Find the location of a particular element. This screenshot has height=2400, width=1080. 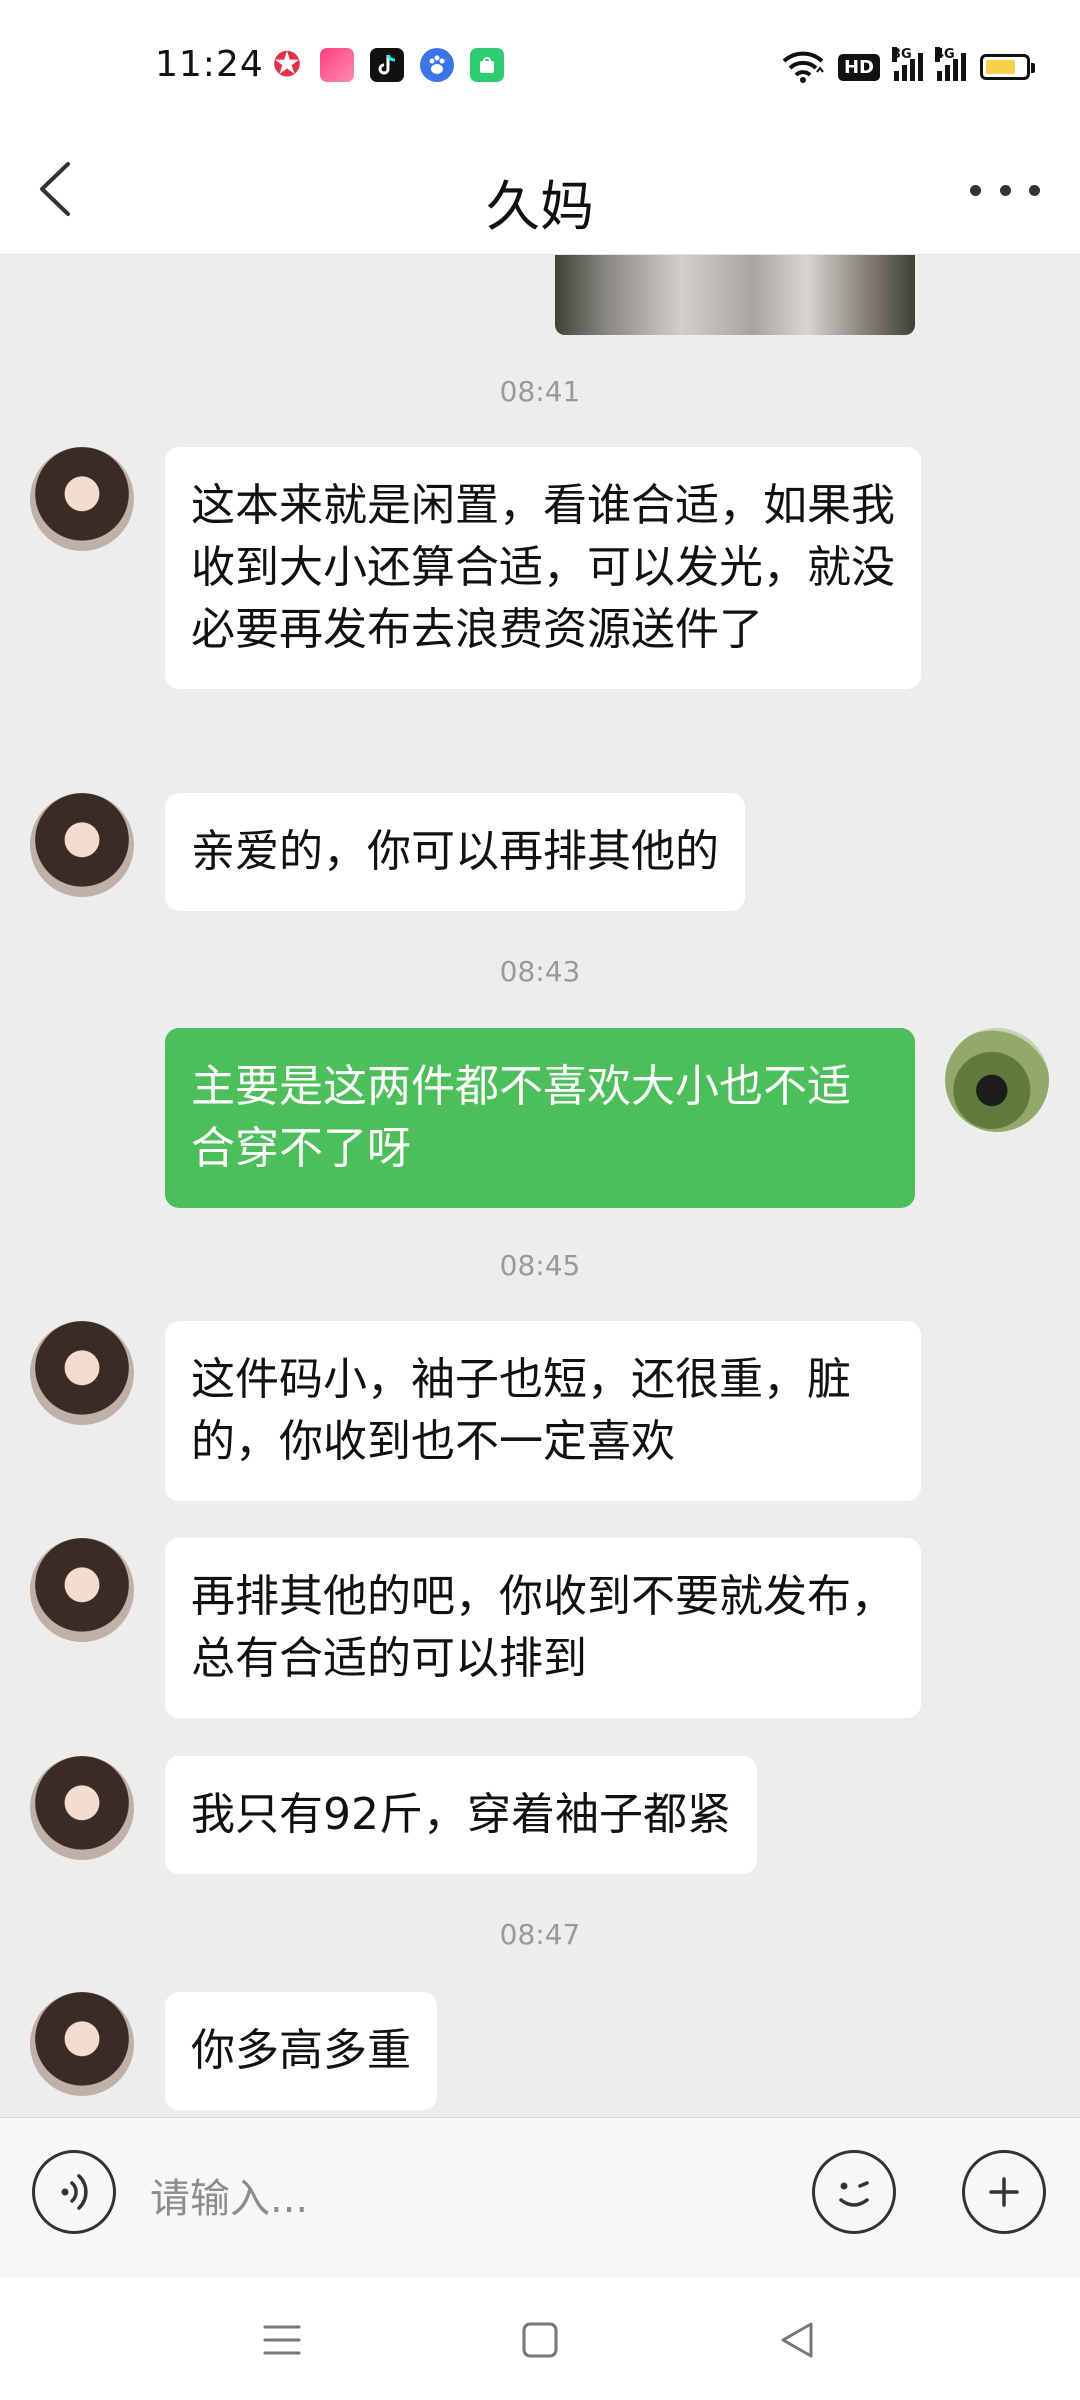

my-avatar is located at coordinates (997, 1080).